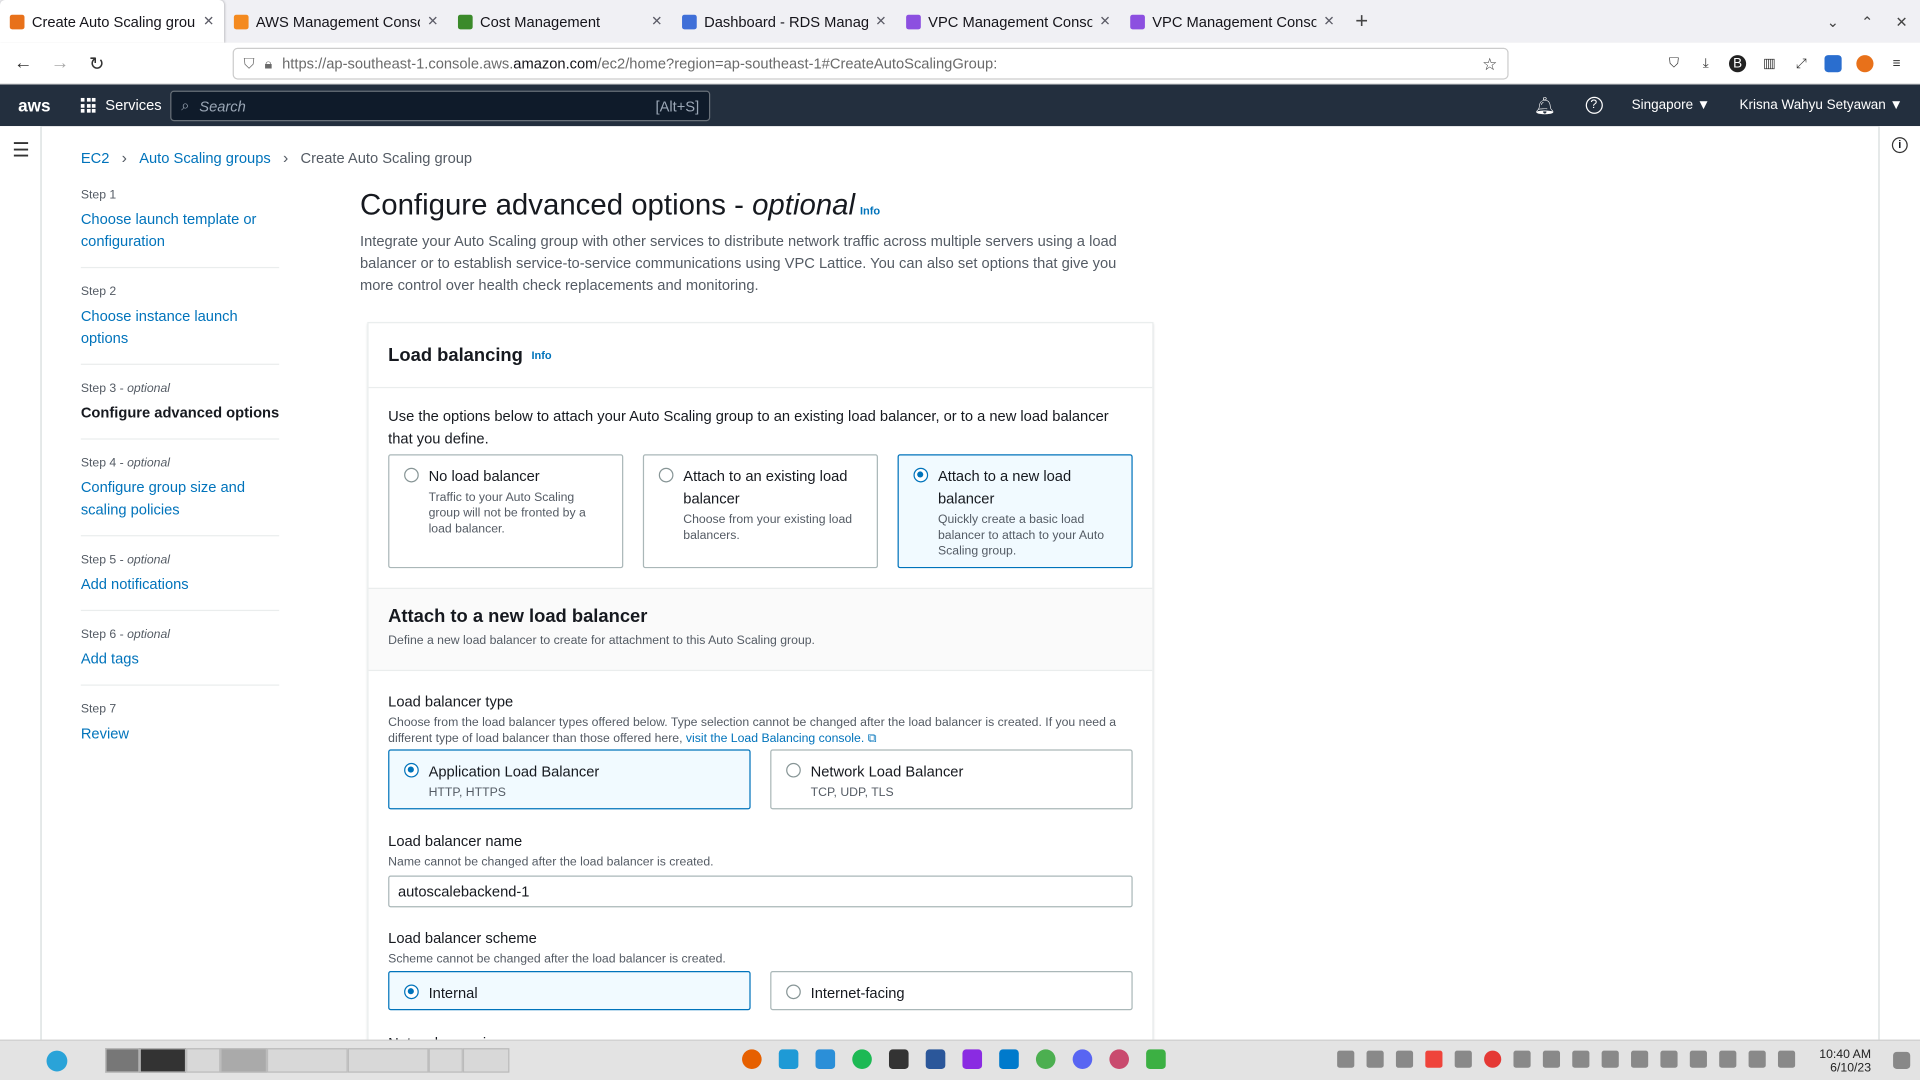 Image resolution: width=1920 pixels, height=1080 pixels. Describe the element at coordinates (569, 991) in the screenshot. I see `option-internal: Internal` at that location.